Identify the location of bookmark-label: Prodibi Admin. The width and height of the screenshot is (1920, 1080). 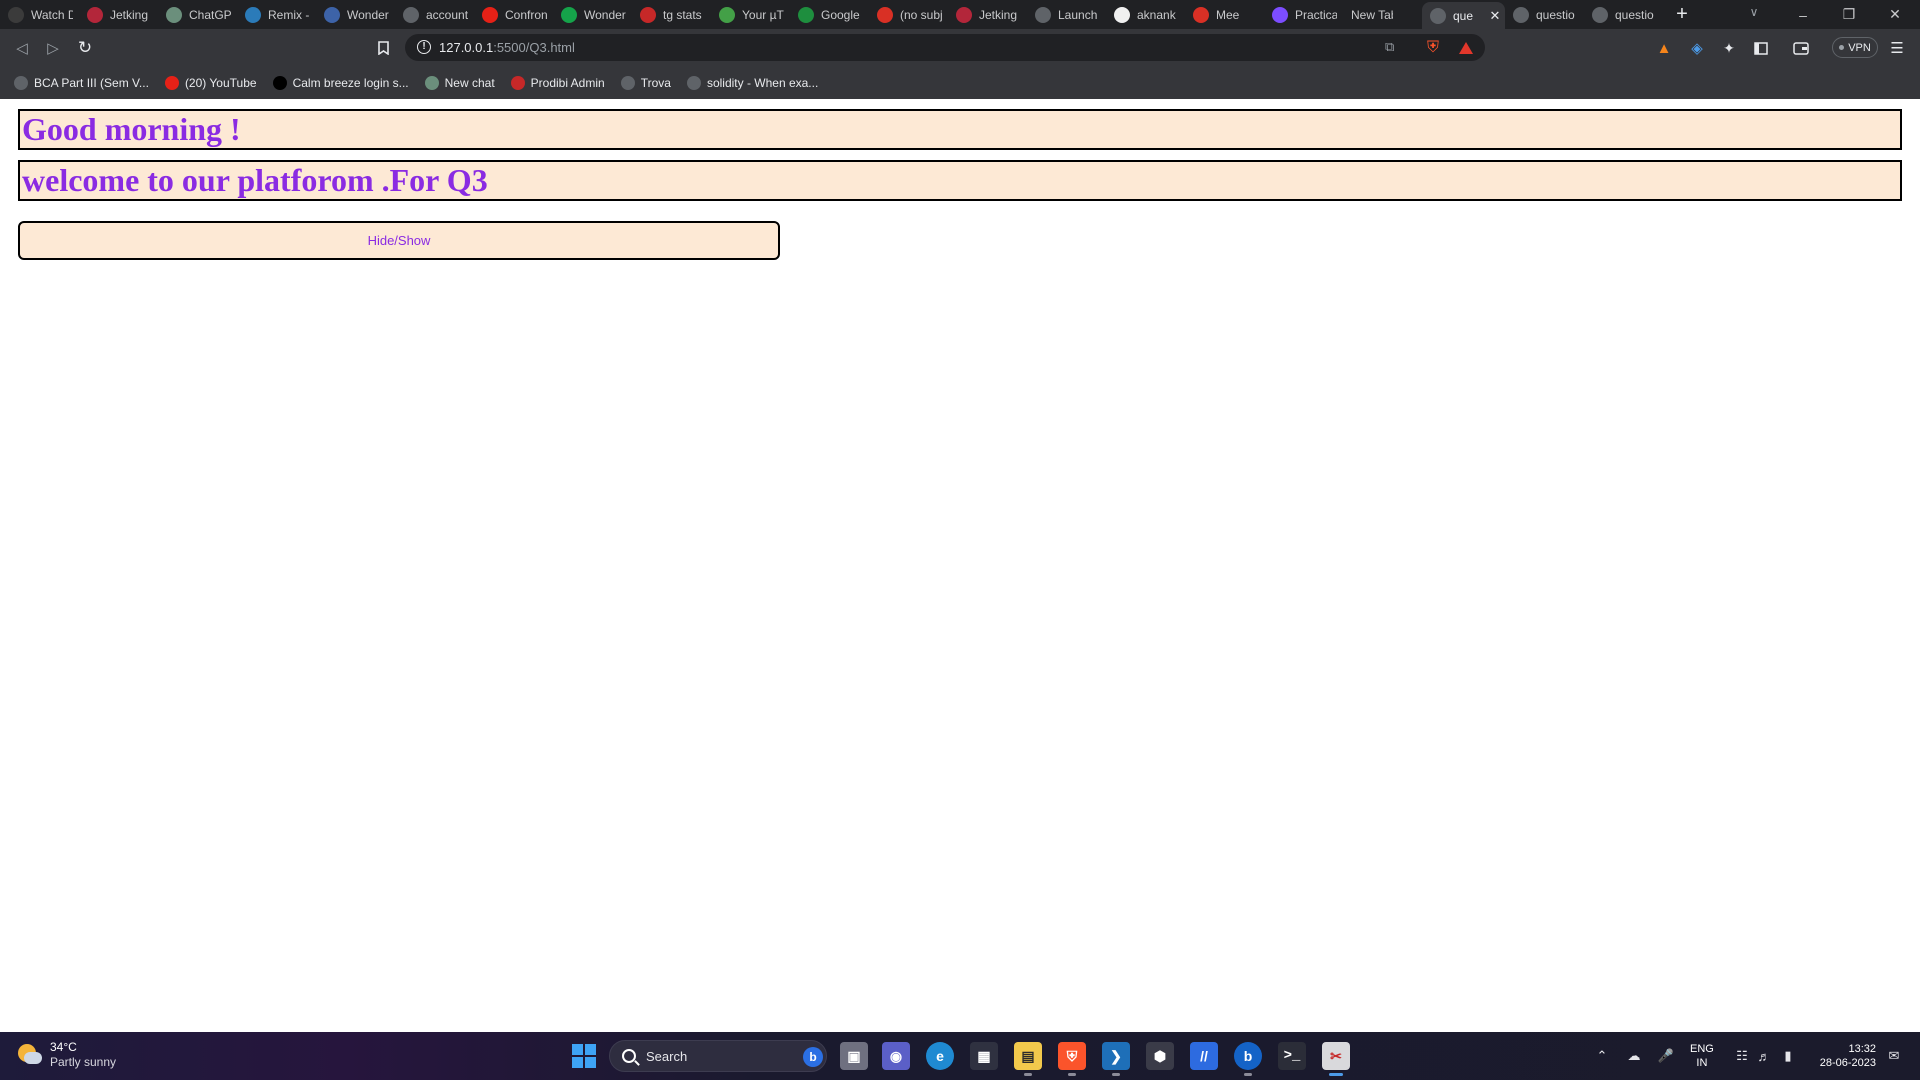
(567, 82).